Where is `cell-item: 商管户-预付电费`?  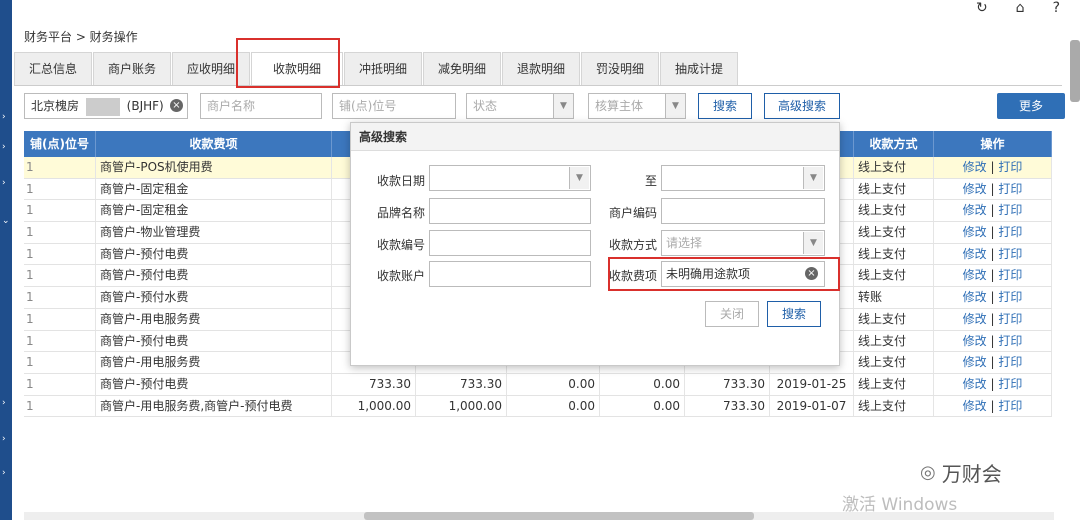
cell-item: 商管户-预付电费 is located at coordinates (214, 341).